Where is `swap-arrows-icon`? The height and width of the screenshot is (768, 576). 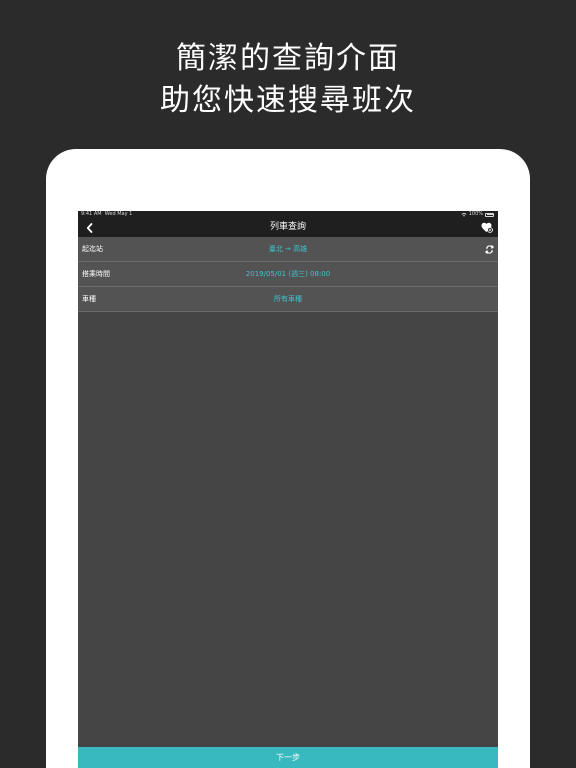
swap-arrows-icon is located at coordinates (489, 249).